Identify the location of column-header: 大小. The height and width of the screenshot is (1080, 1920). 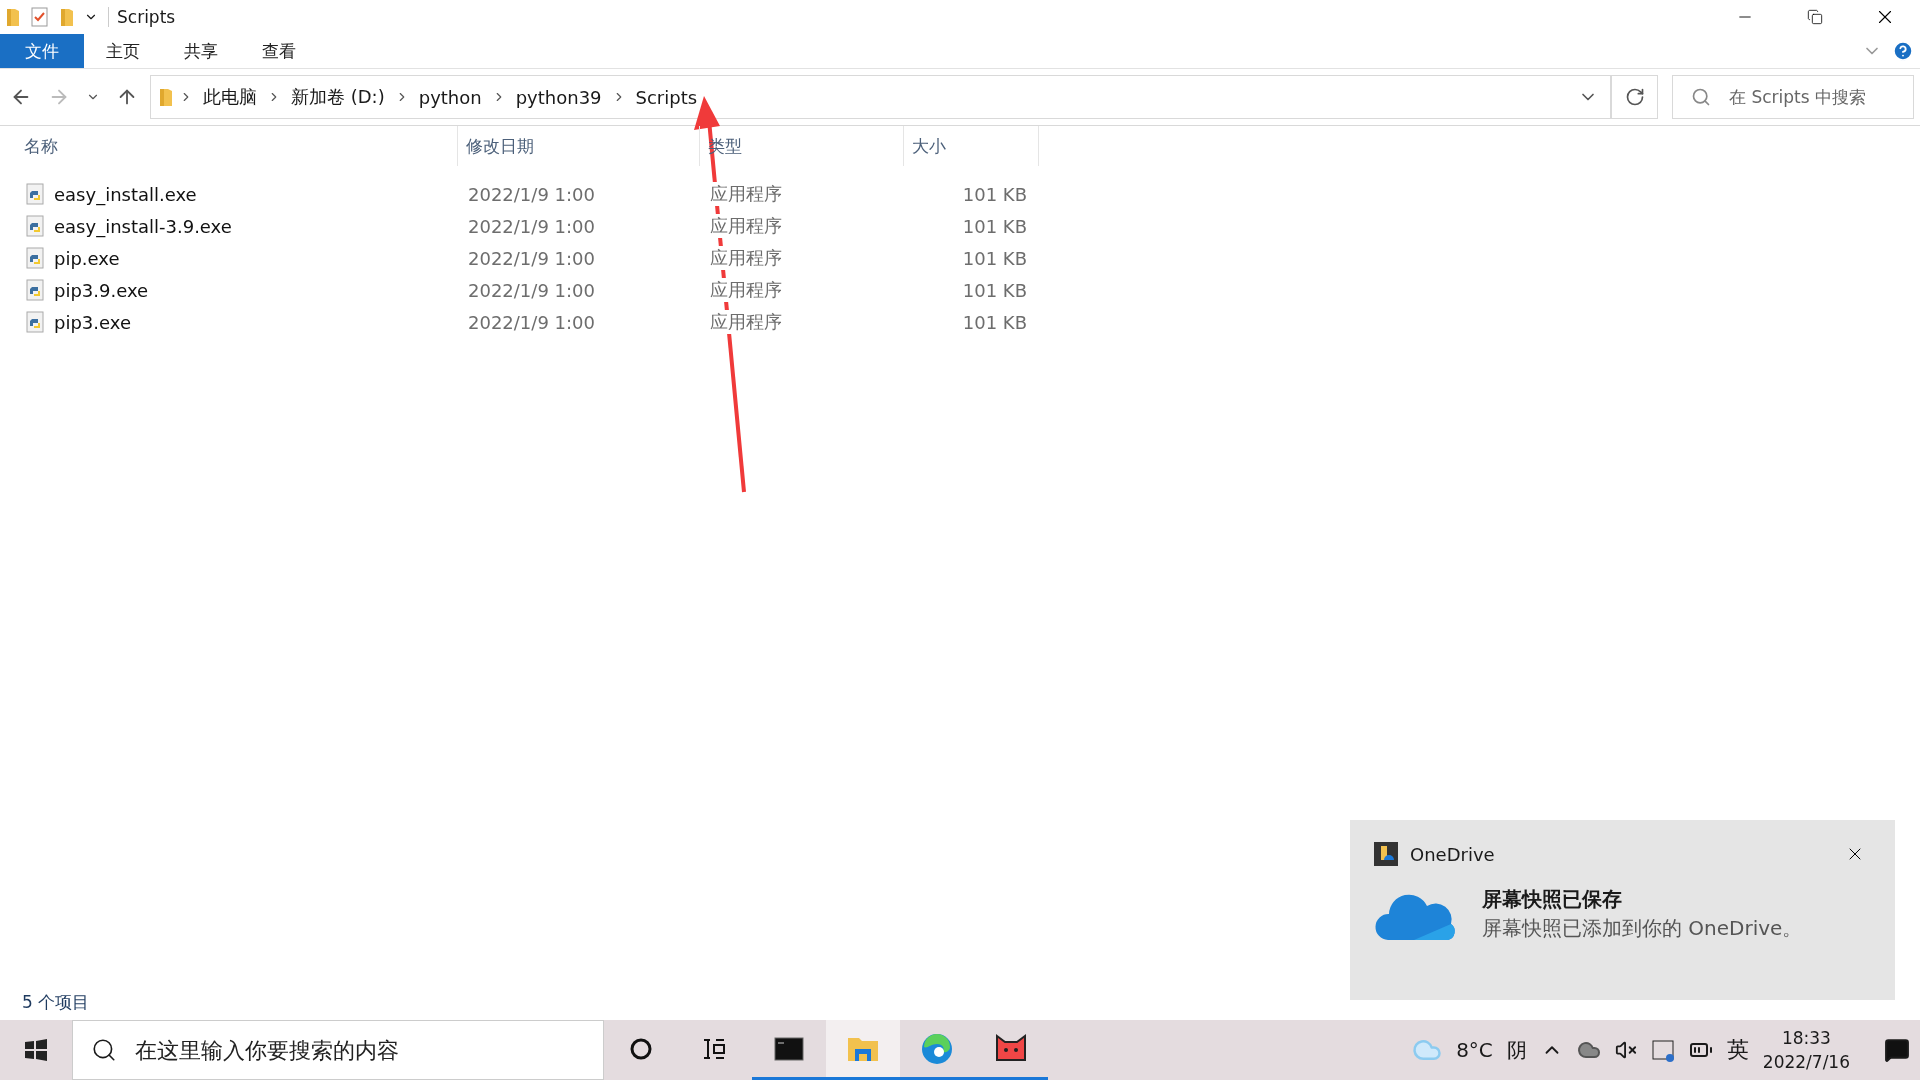
(971, 146).